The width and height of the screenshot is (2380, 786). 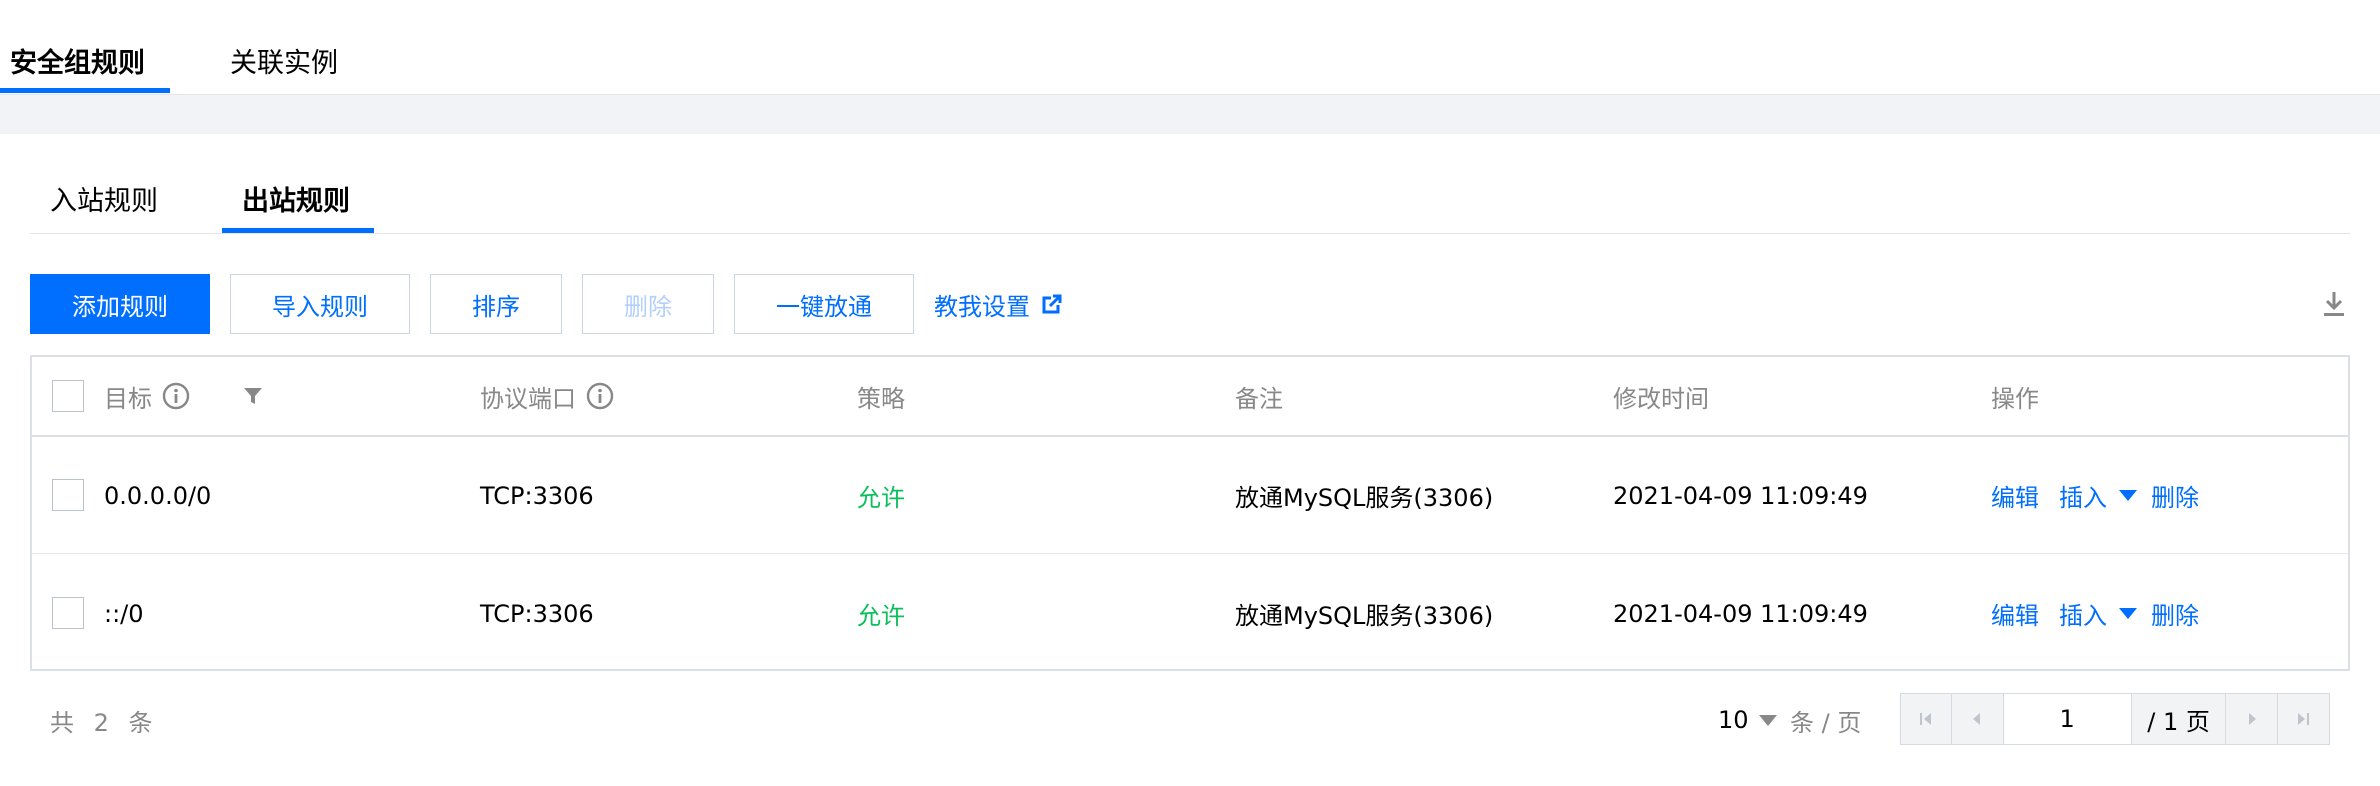 What do you see at coordinates (298, 230) in the screenshot?
I see `active-subtab-indicator` at bounding box center [298, 230].